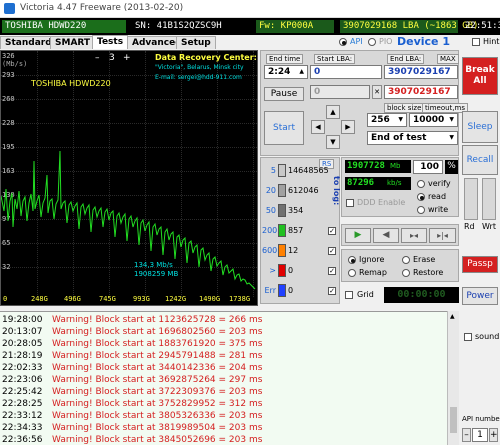  Describe the element at coordinates (348, 127) in the screenshot. I see `arrow-right-icon: ▶` at that location.